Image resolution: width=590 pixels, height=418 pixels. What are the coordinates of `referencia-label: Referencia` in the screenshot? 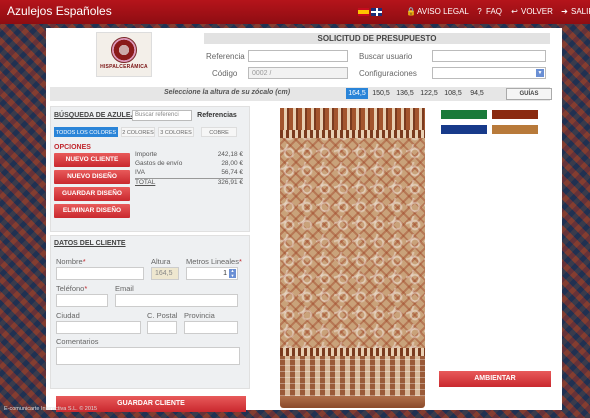 It's located at (225, 56).